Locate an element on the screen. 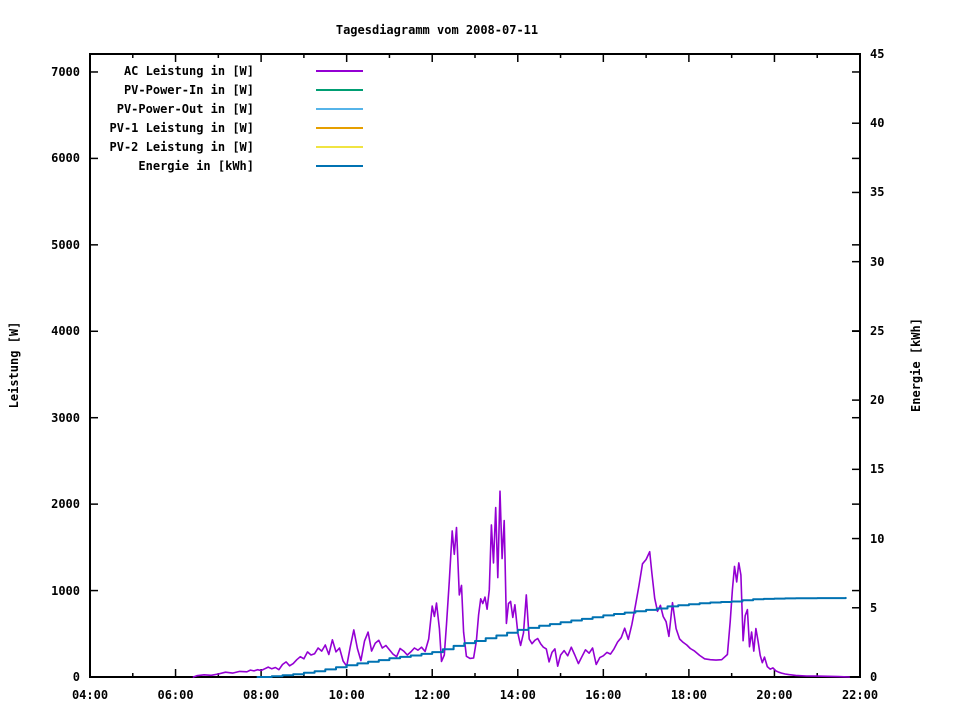 The width and height of the screenshot is (960, 720). x-tick-label: 10:00 is located at coordinates (346, 695).